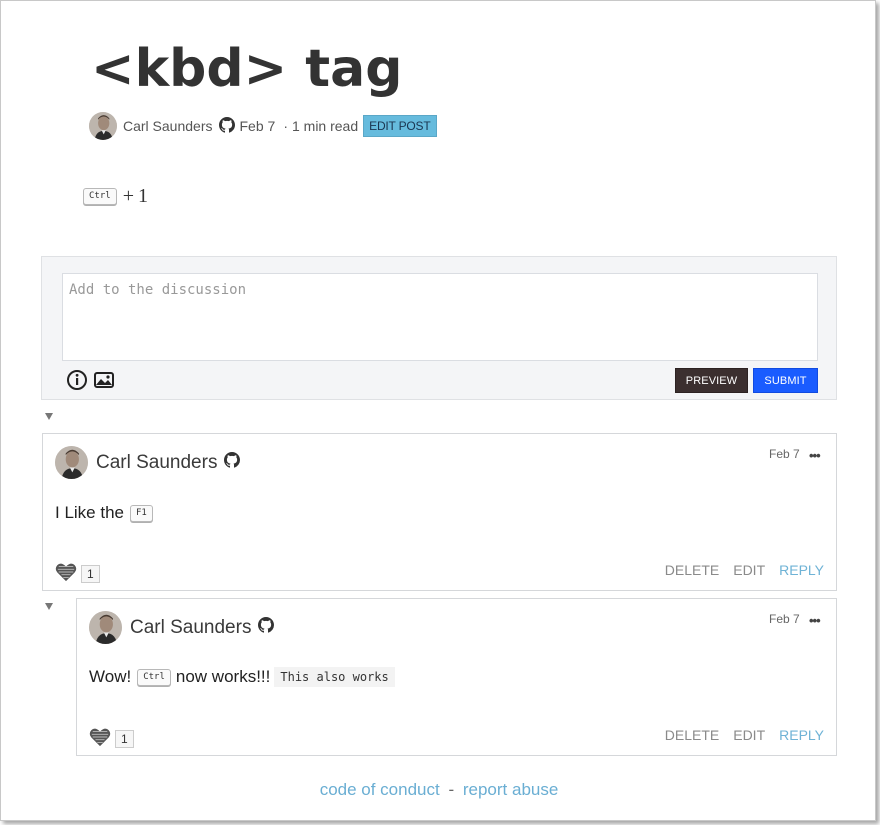 The width and height of the screenshot is (880, 825). I want to click on comment-text: now works!!!, so click(223, 676).